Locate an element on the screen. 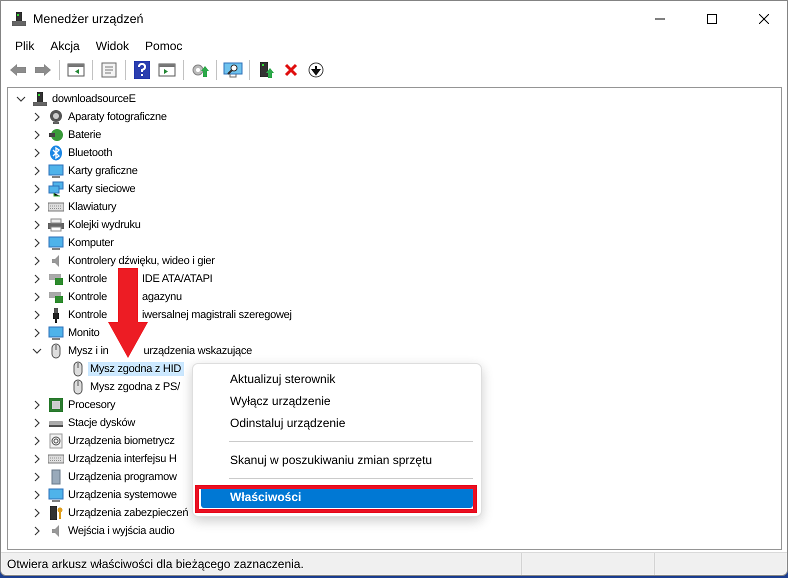 The width and height of the screenshot is (788, 578). tree-item-text: agazynu is located at coordinates (161, 297).